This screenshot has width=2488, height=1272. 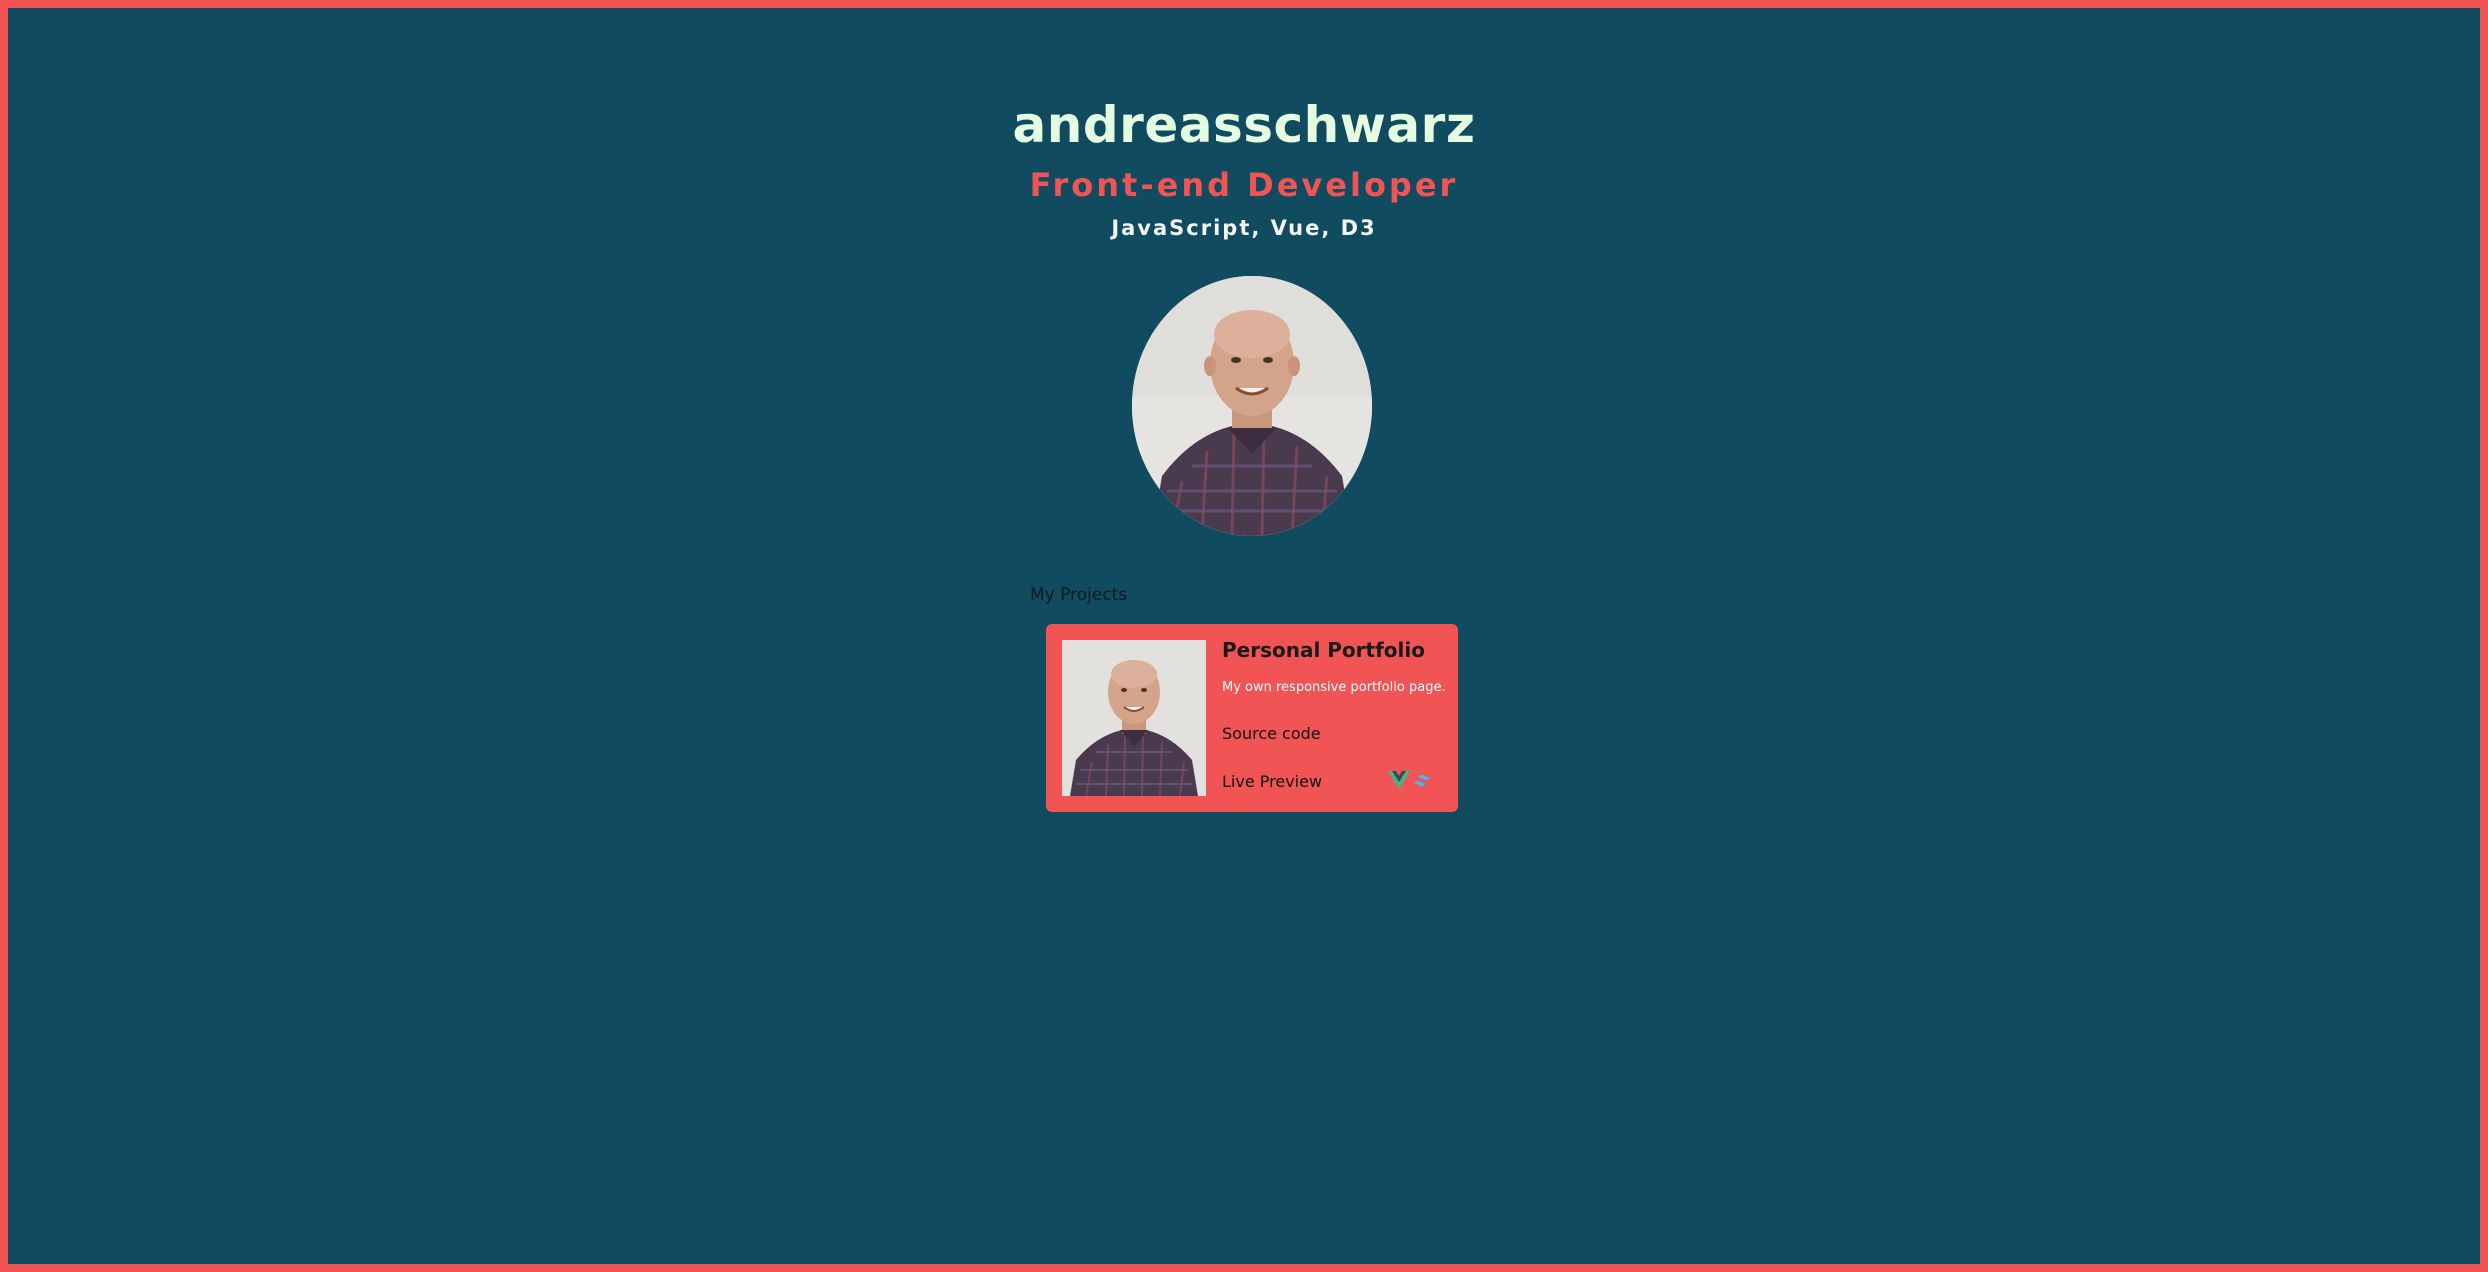 I want to click on tech-icons, so click(x=1412, y=780).